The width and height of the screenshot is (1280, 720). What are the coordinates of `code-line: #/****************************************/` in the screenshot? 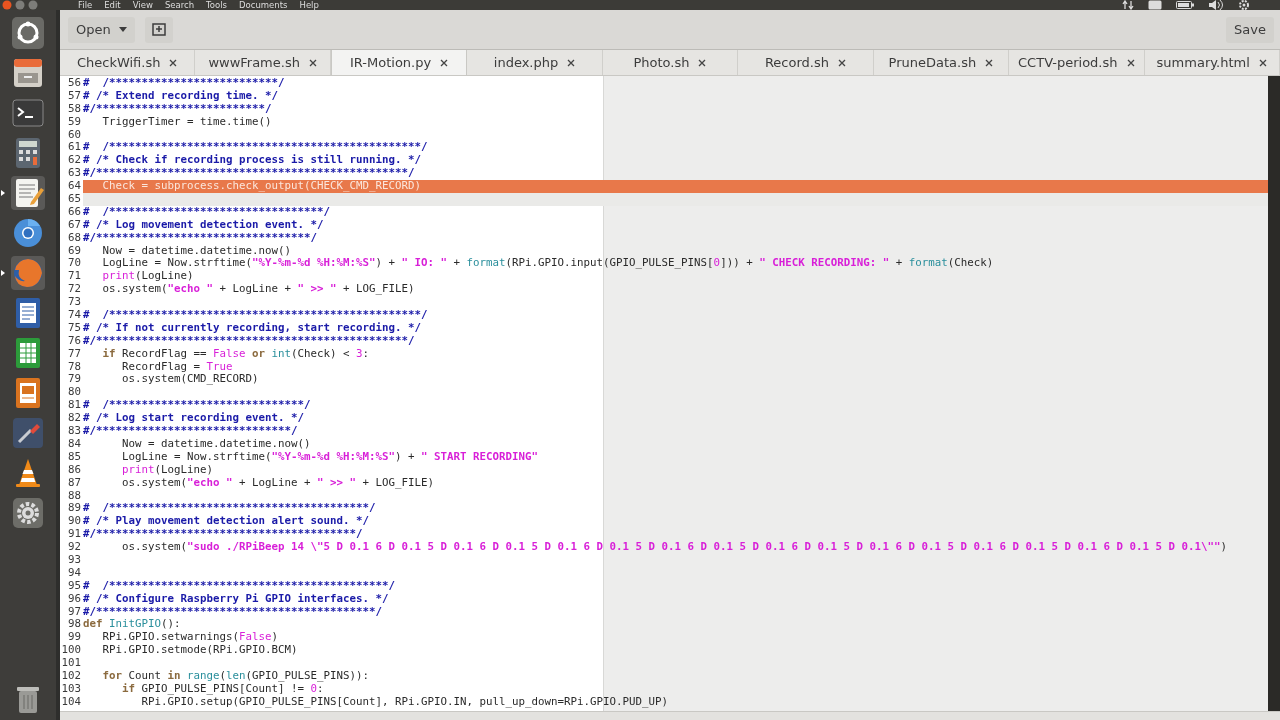 It's located at (223, 534).